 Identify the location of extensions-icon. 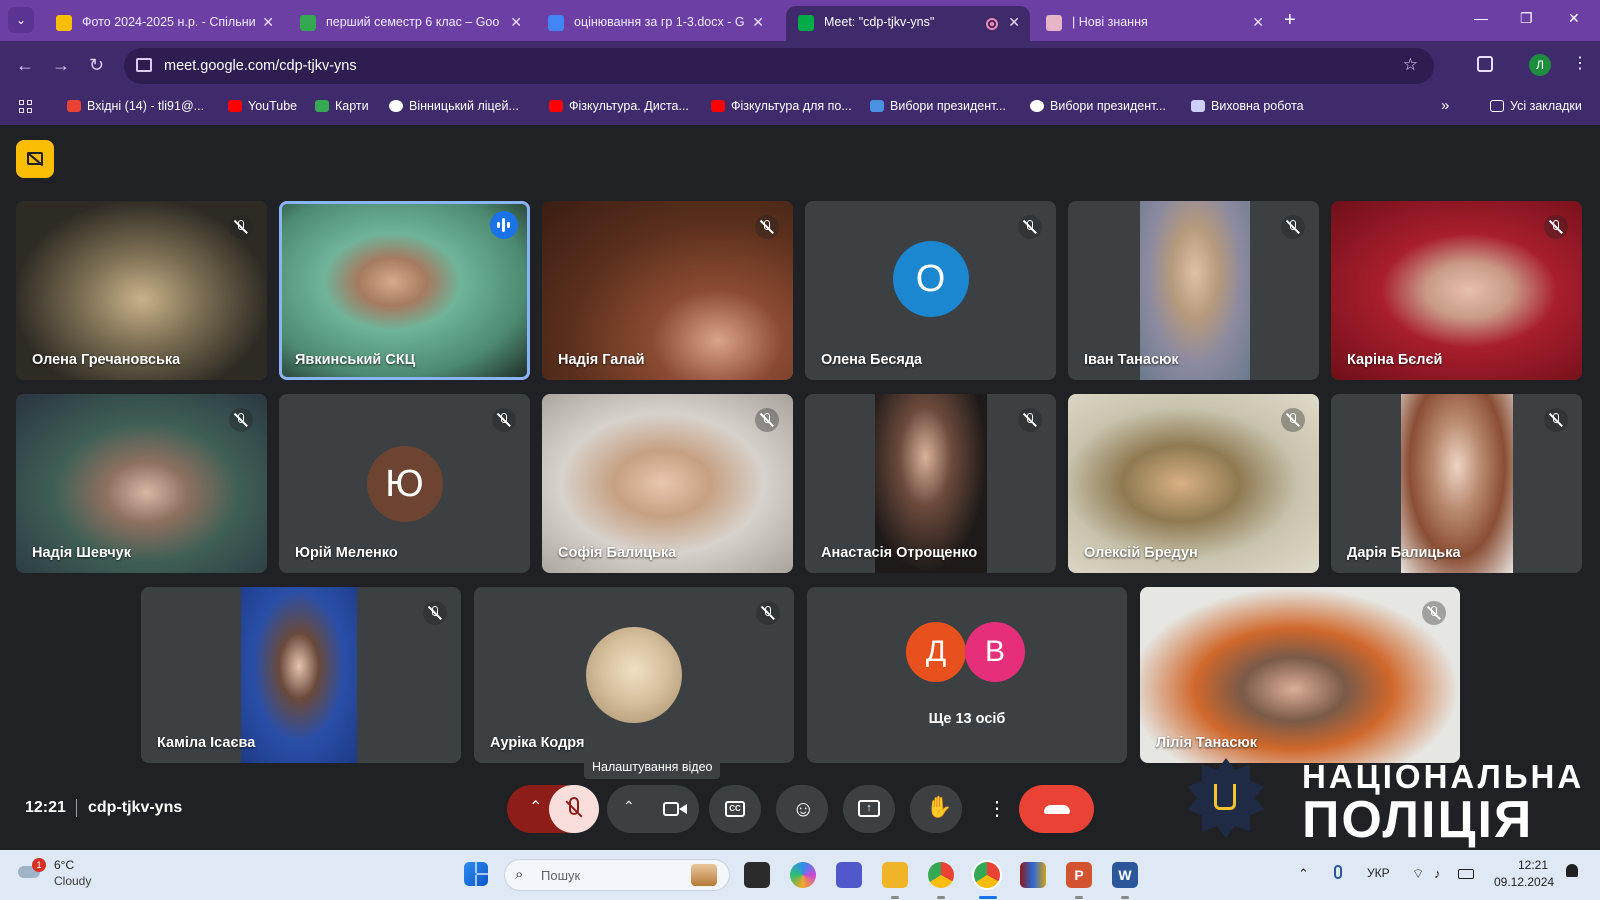
(1485, 64).